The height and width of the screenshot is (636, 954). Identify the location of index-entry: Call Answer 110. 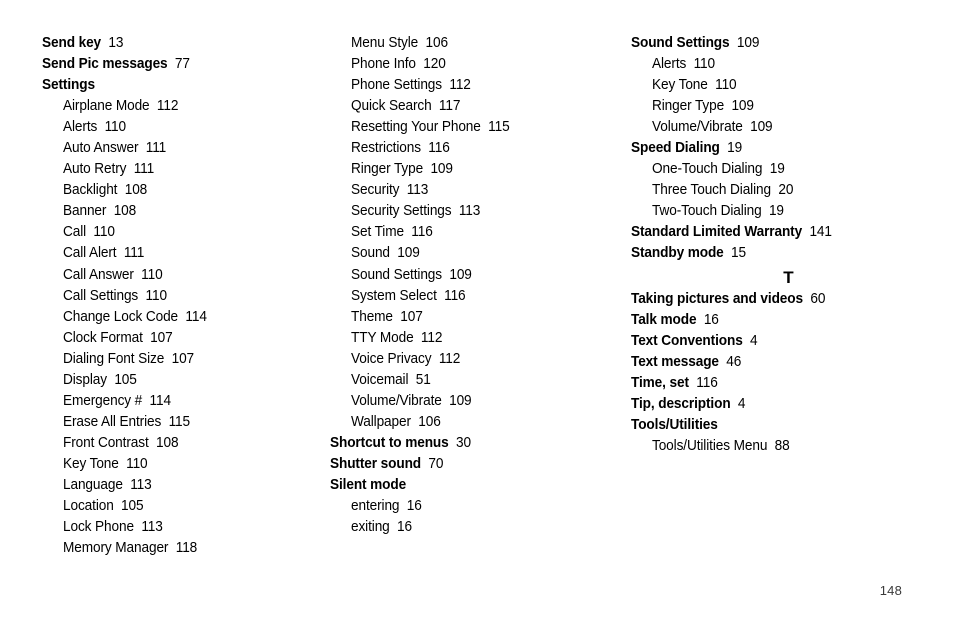
(182, 275).